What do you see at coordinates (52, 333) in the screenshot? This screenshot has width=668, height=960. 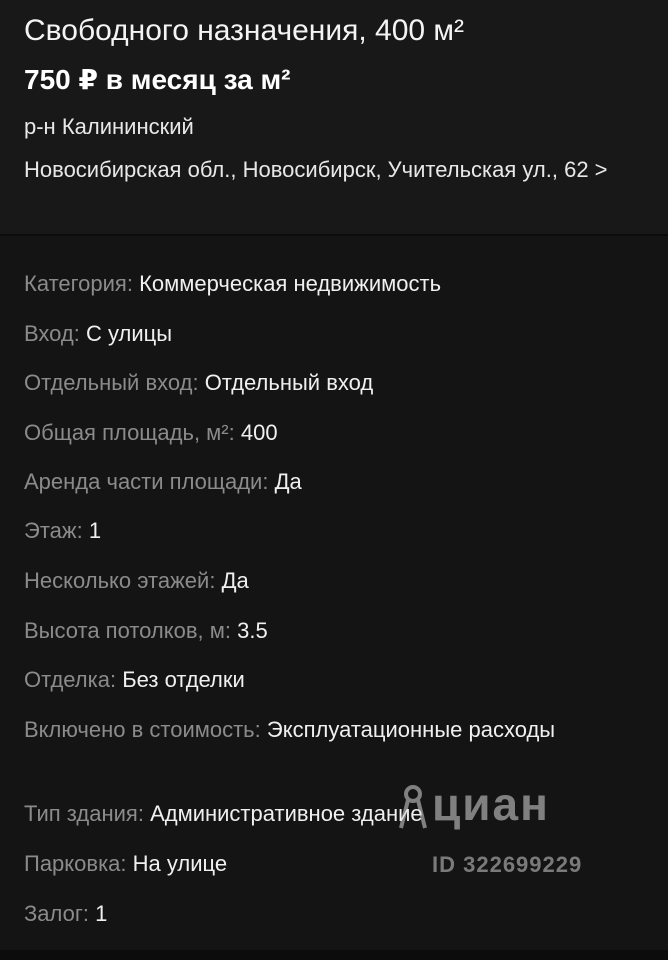 I see `detail-label: Вход:` at bounding box center [52, 333].